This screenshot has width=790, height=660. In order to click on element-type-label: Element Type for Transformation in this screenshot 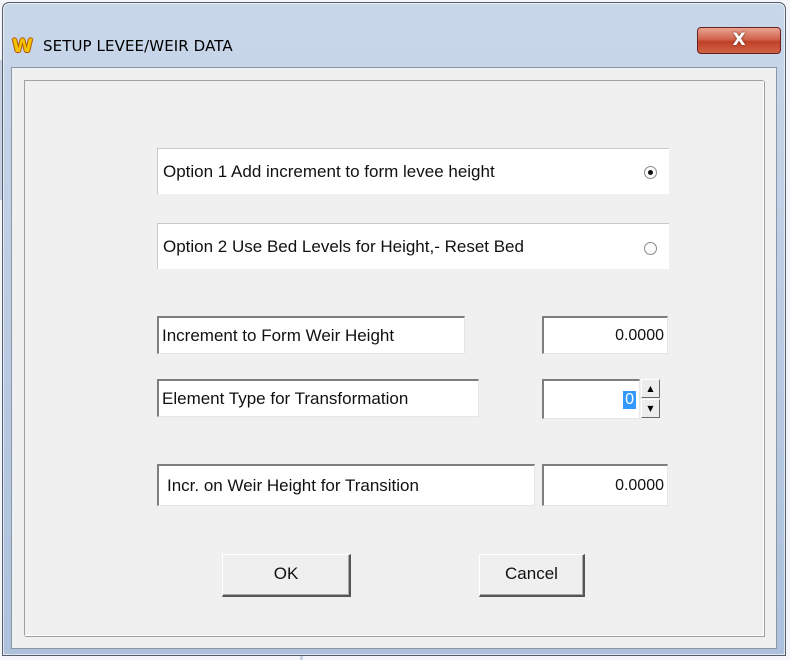, I will do `click(285, 398)`.